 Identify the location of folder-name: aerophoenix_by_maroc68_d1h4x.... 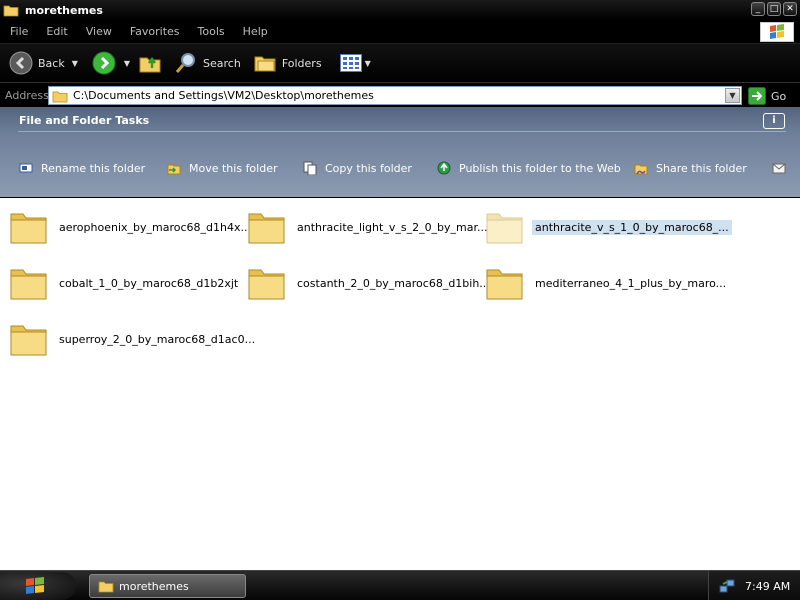
(155, 227).